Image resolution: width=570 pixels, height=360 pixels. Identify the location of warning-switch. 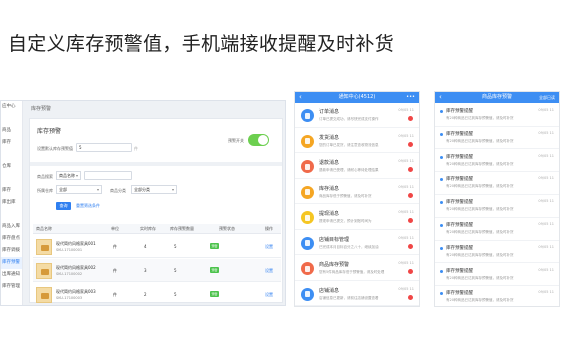
(258, 140).